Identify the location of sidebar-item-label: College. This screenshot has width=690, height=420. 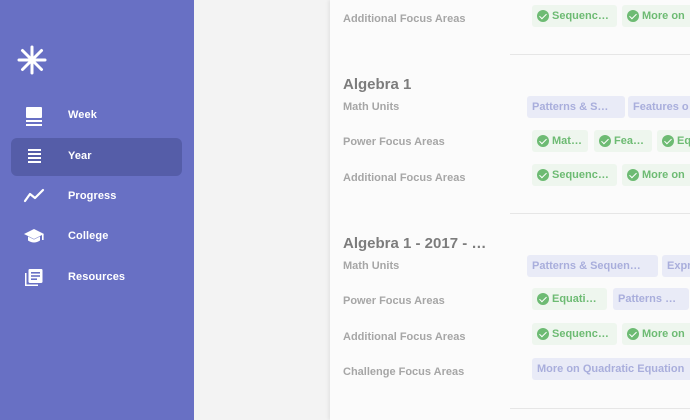
(88, 236).